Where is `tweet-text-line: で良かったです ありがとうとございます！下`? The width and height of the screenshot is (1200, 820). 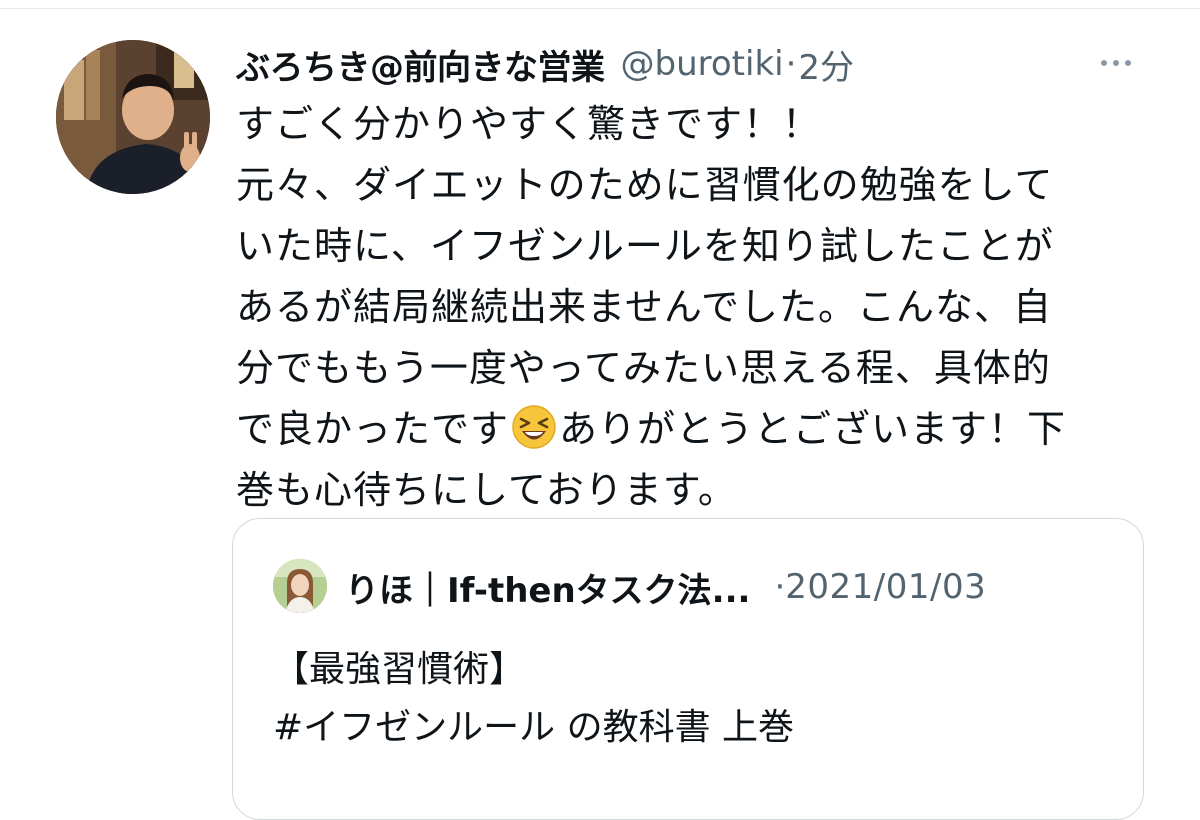 tweet-text-line: で良かったです ありがとうとございます！下 is located at coordinates (696, 429).